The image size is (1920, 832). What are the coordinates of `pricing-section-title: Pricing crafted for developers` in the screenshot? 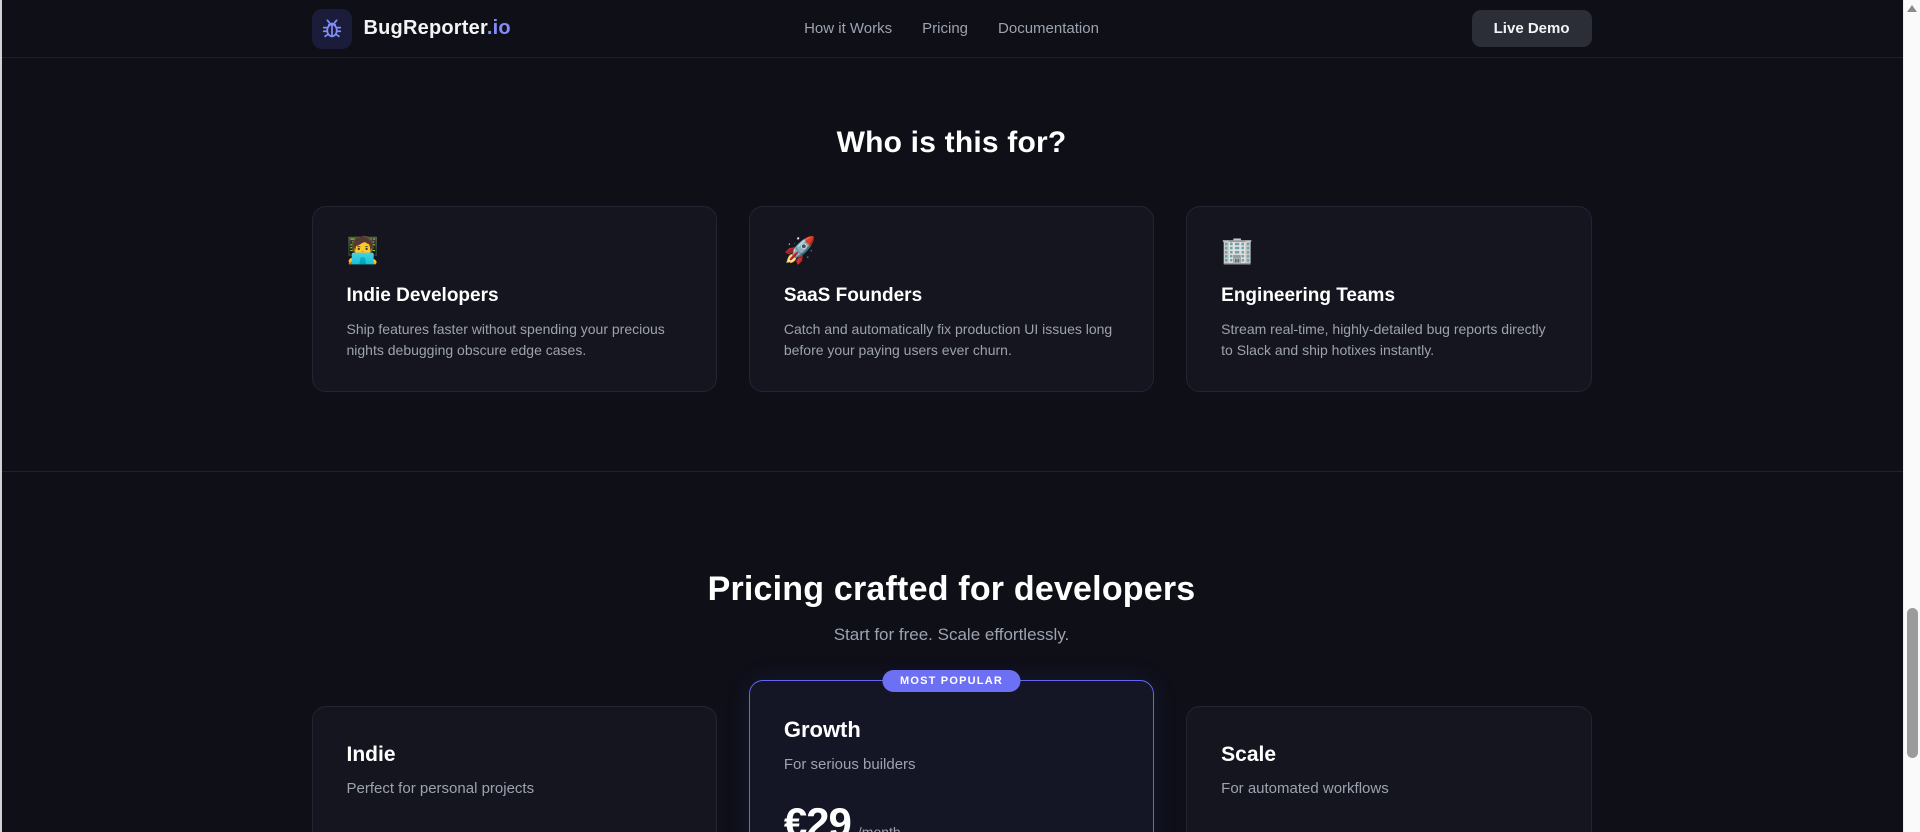 It's located at (951, 589).